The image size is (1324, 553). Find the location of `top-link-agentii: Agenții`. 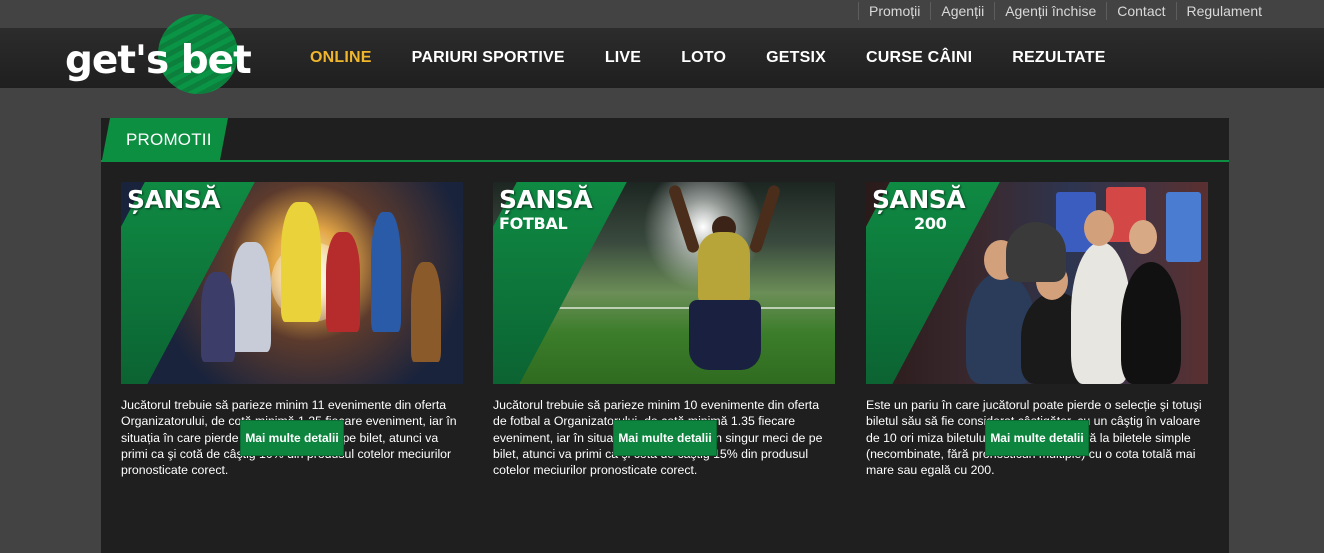

top-link-agentii: Agenții is located at coordinates (962, 11).